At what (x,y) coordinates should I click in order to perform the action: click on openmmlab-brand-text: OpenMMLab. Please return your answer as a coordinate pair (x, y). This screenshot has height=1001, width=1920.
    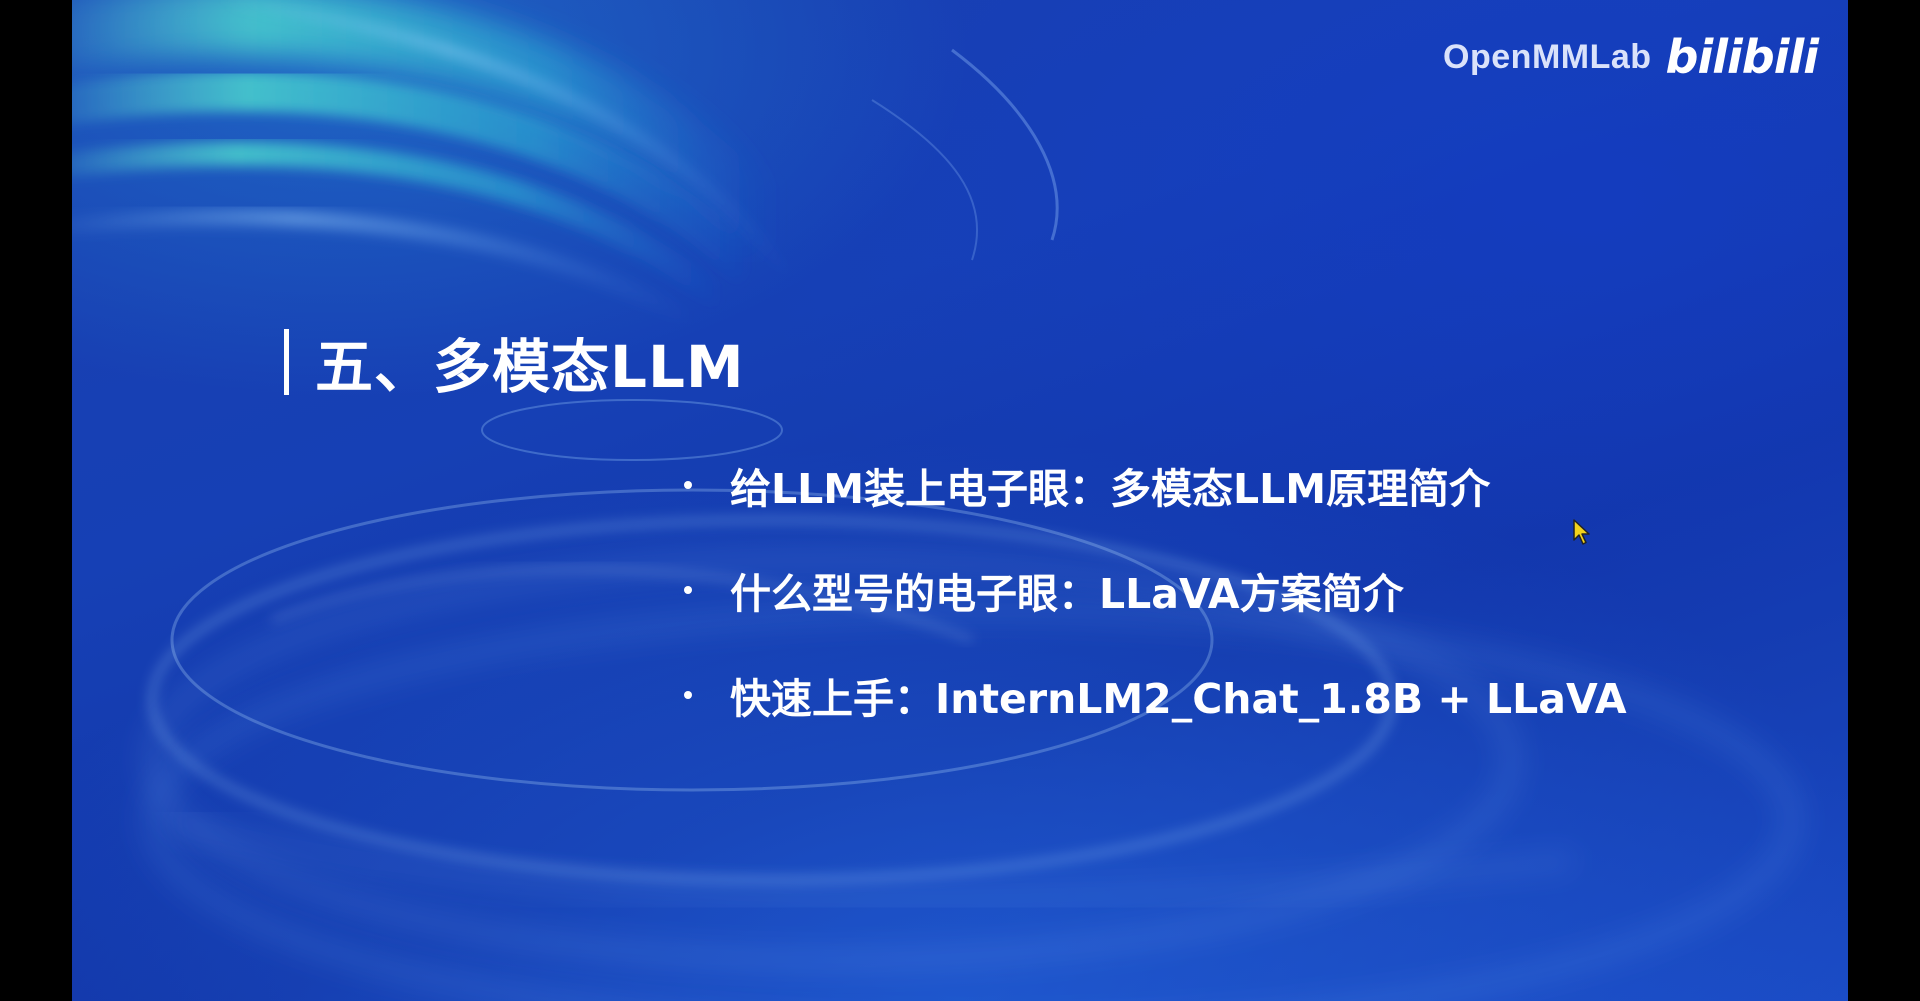
    Looking at the image, I should click on (1547, 56).